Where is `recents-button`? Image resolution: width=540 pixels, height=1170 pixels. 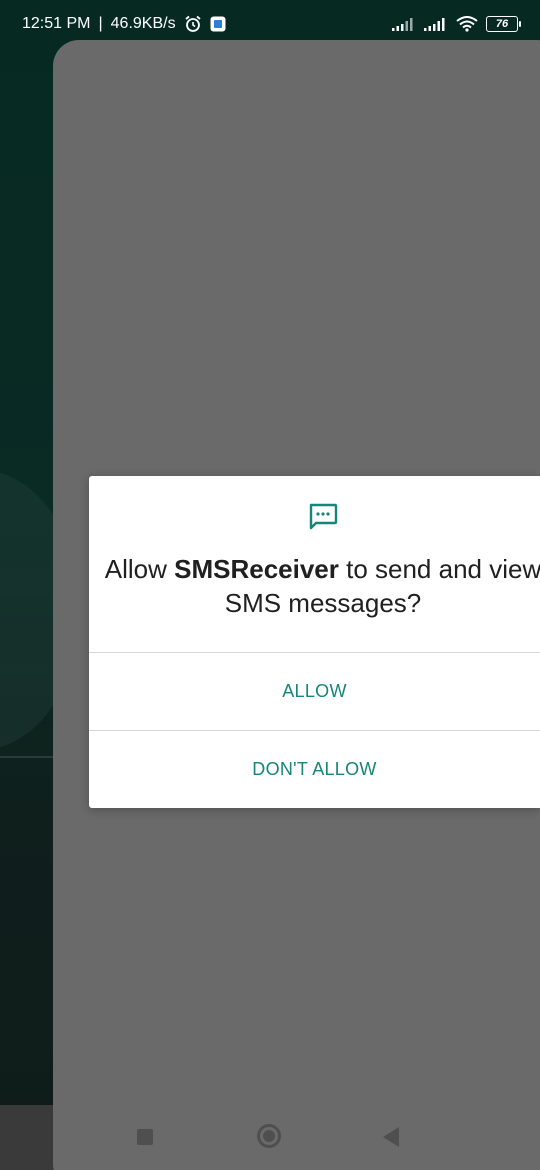
recents-button is located at coordinates (145, 1137).